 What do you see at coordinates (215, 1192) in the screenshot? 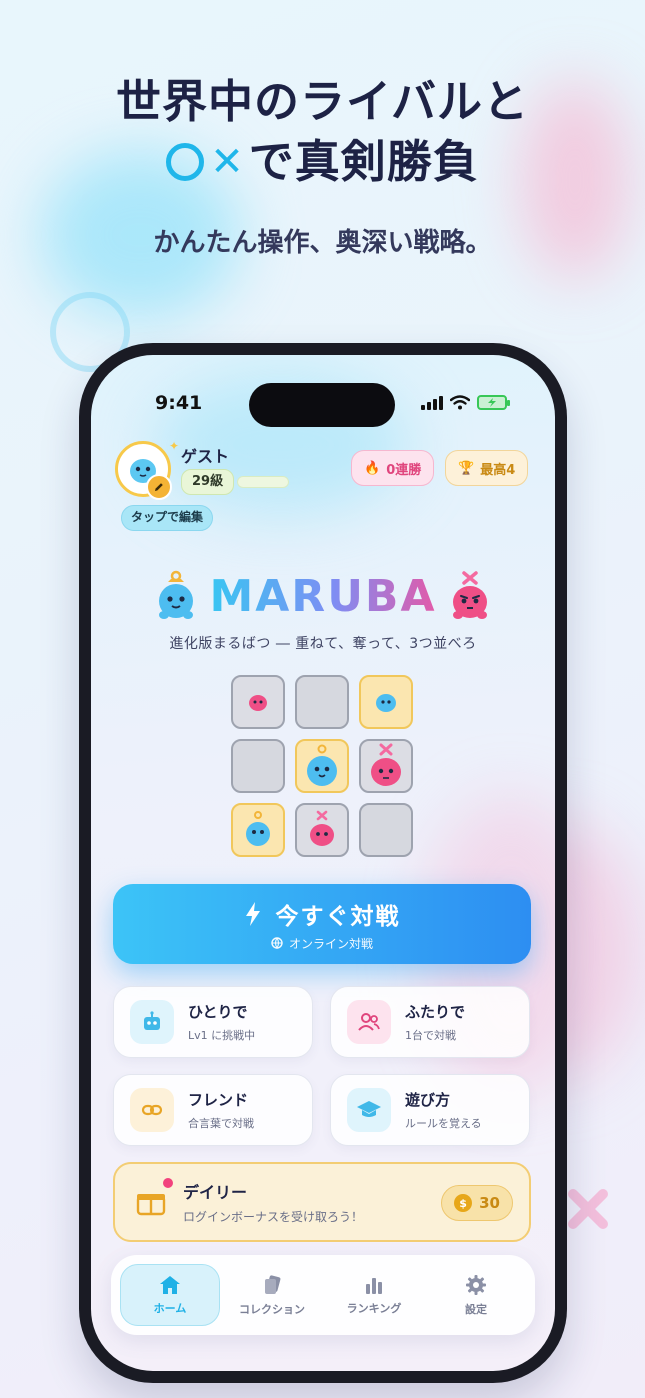
I see `daily-bonus-title: デイリー` at bounding box center [215, 1192].